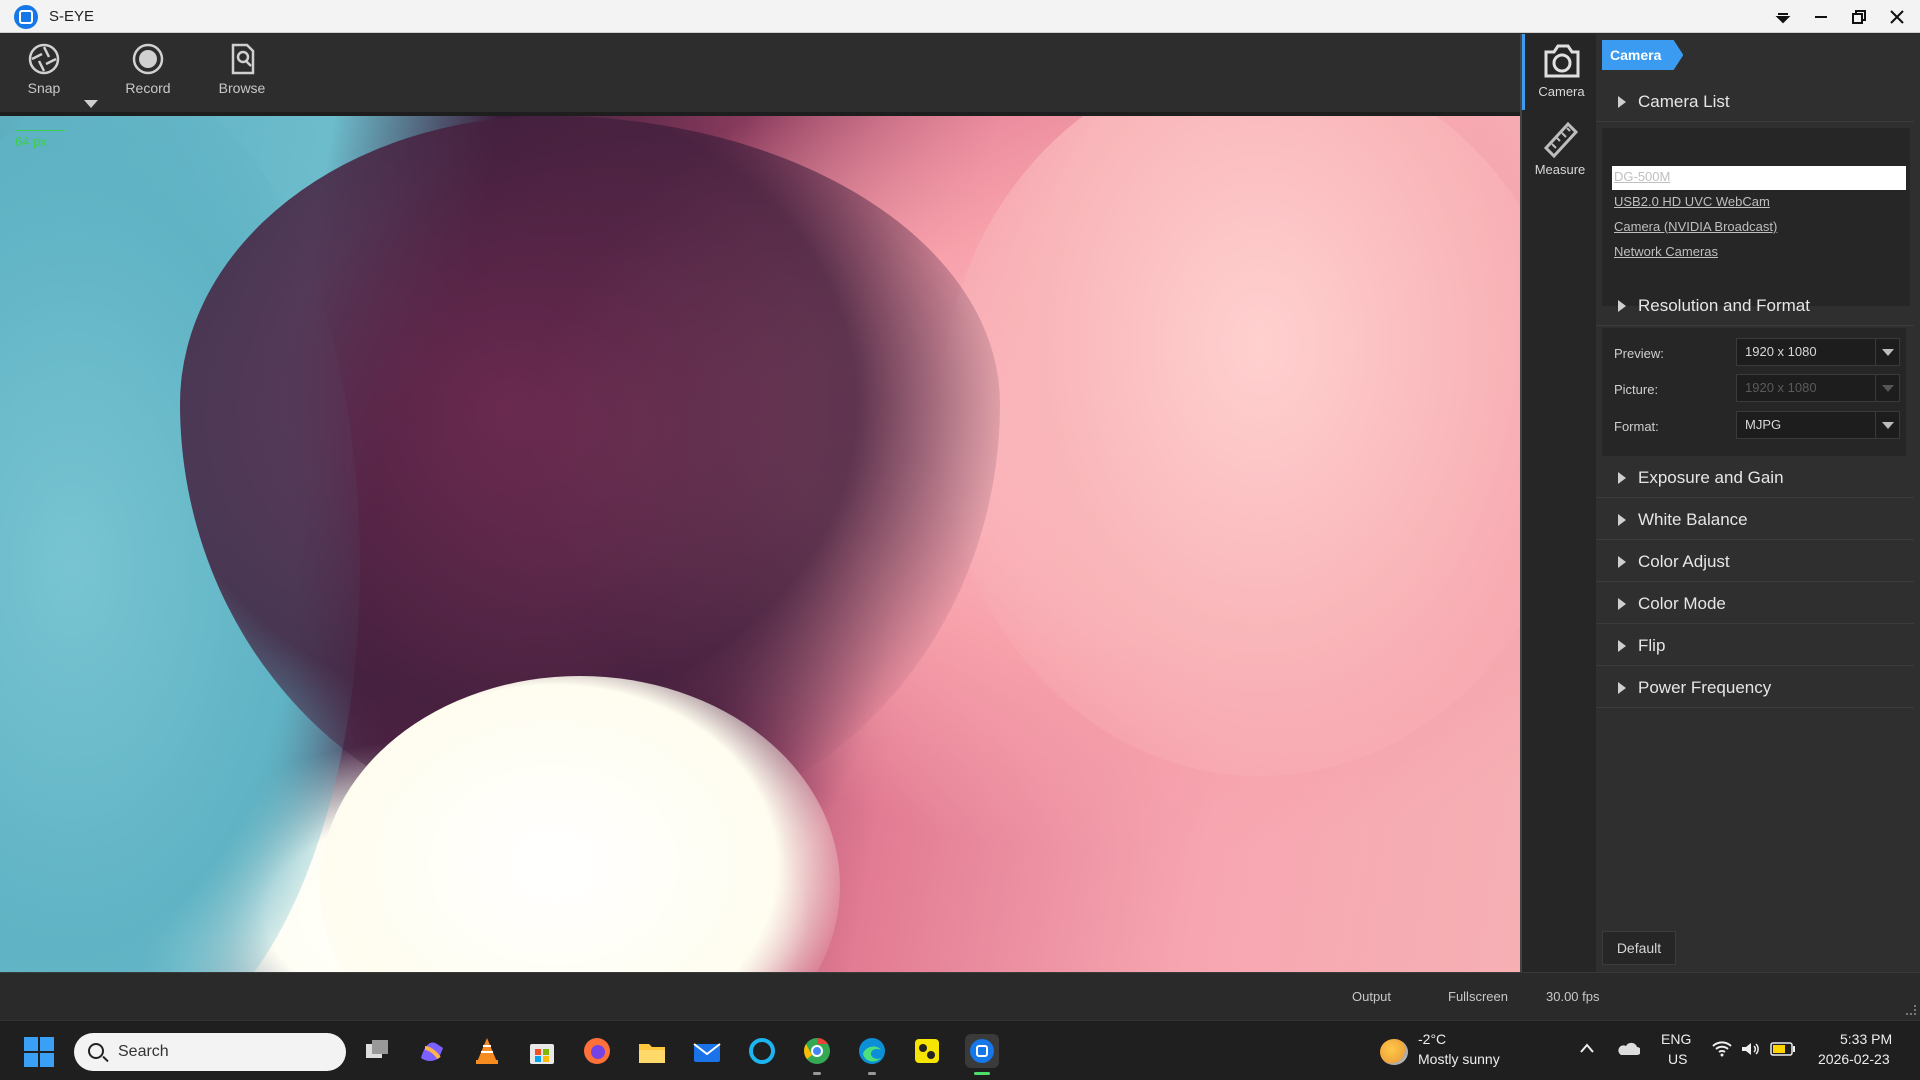  What do you see at coordinates (1818, 352) in the screenshot?
I see `preview-resolution-select: 1920 x 1080` at bounding box center [1818, 352].